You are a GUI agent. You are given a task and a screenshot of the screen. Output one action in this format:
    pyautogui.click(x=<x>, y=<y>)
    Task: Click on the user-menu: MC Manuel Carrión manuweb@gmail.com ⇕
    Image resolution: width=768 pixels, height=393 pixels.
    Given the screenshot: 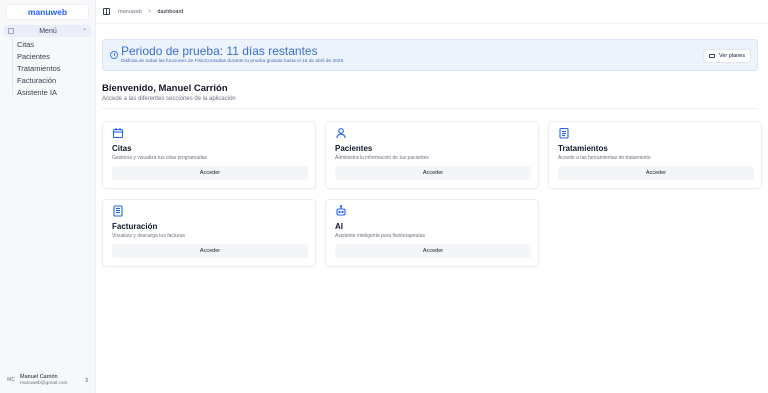 What is the action you would take?
    pyautogui.click(x=47, y=380)
    